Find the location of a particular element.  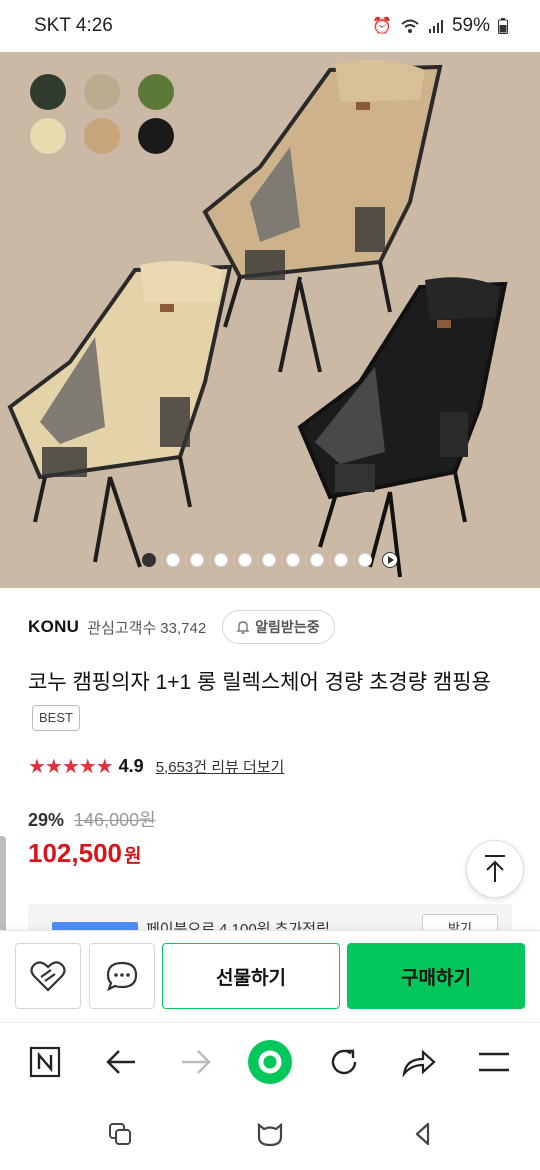

discount-row: 29% 146,000원 is located at coordinates (92, 819).